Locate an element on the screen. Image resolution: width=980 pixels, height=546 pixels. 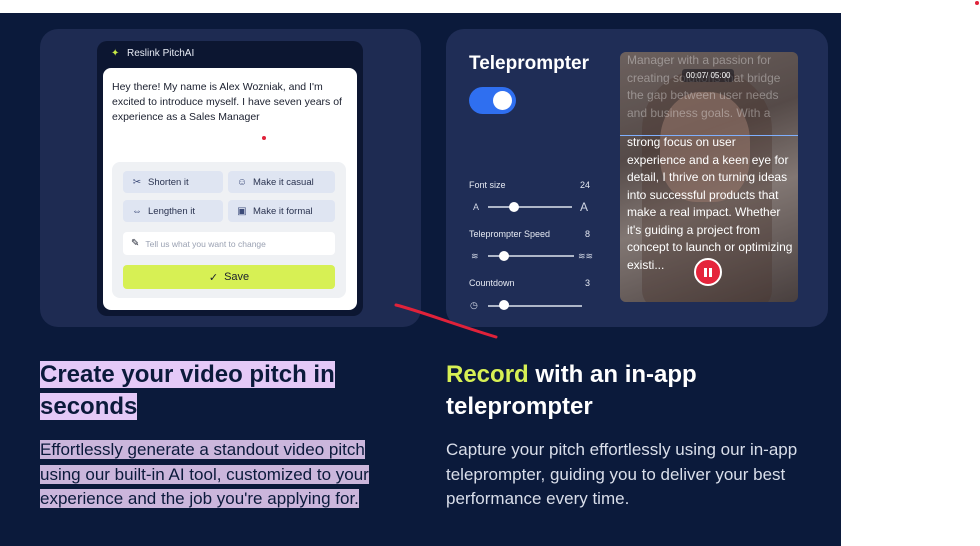
change-request-input: ✎ Tell us what you want to change is located at coordinates (229, 243).